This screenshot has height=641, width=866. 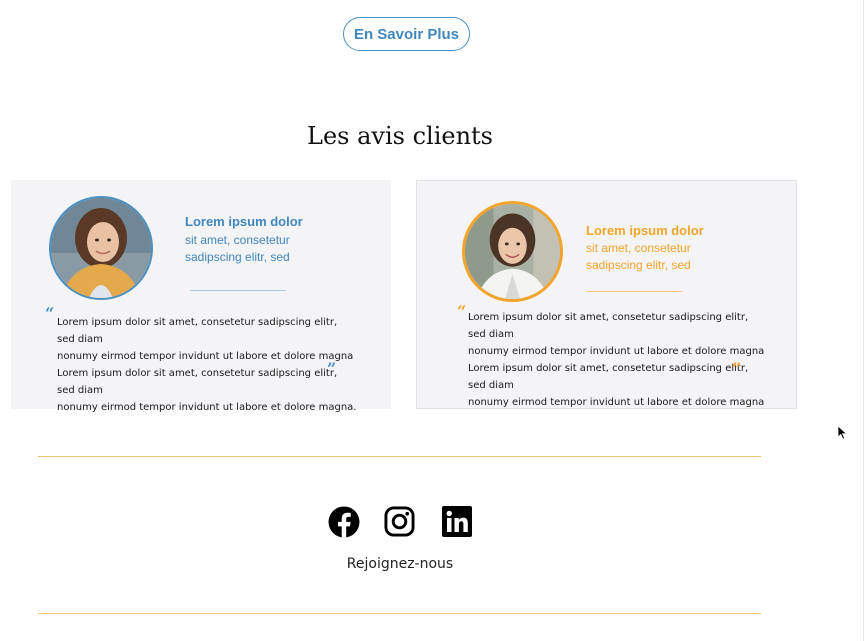 What do you see at coordinates (344, 522) in the screenshot?
I see `facebook-icon` at bounding box center [344, 522].